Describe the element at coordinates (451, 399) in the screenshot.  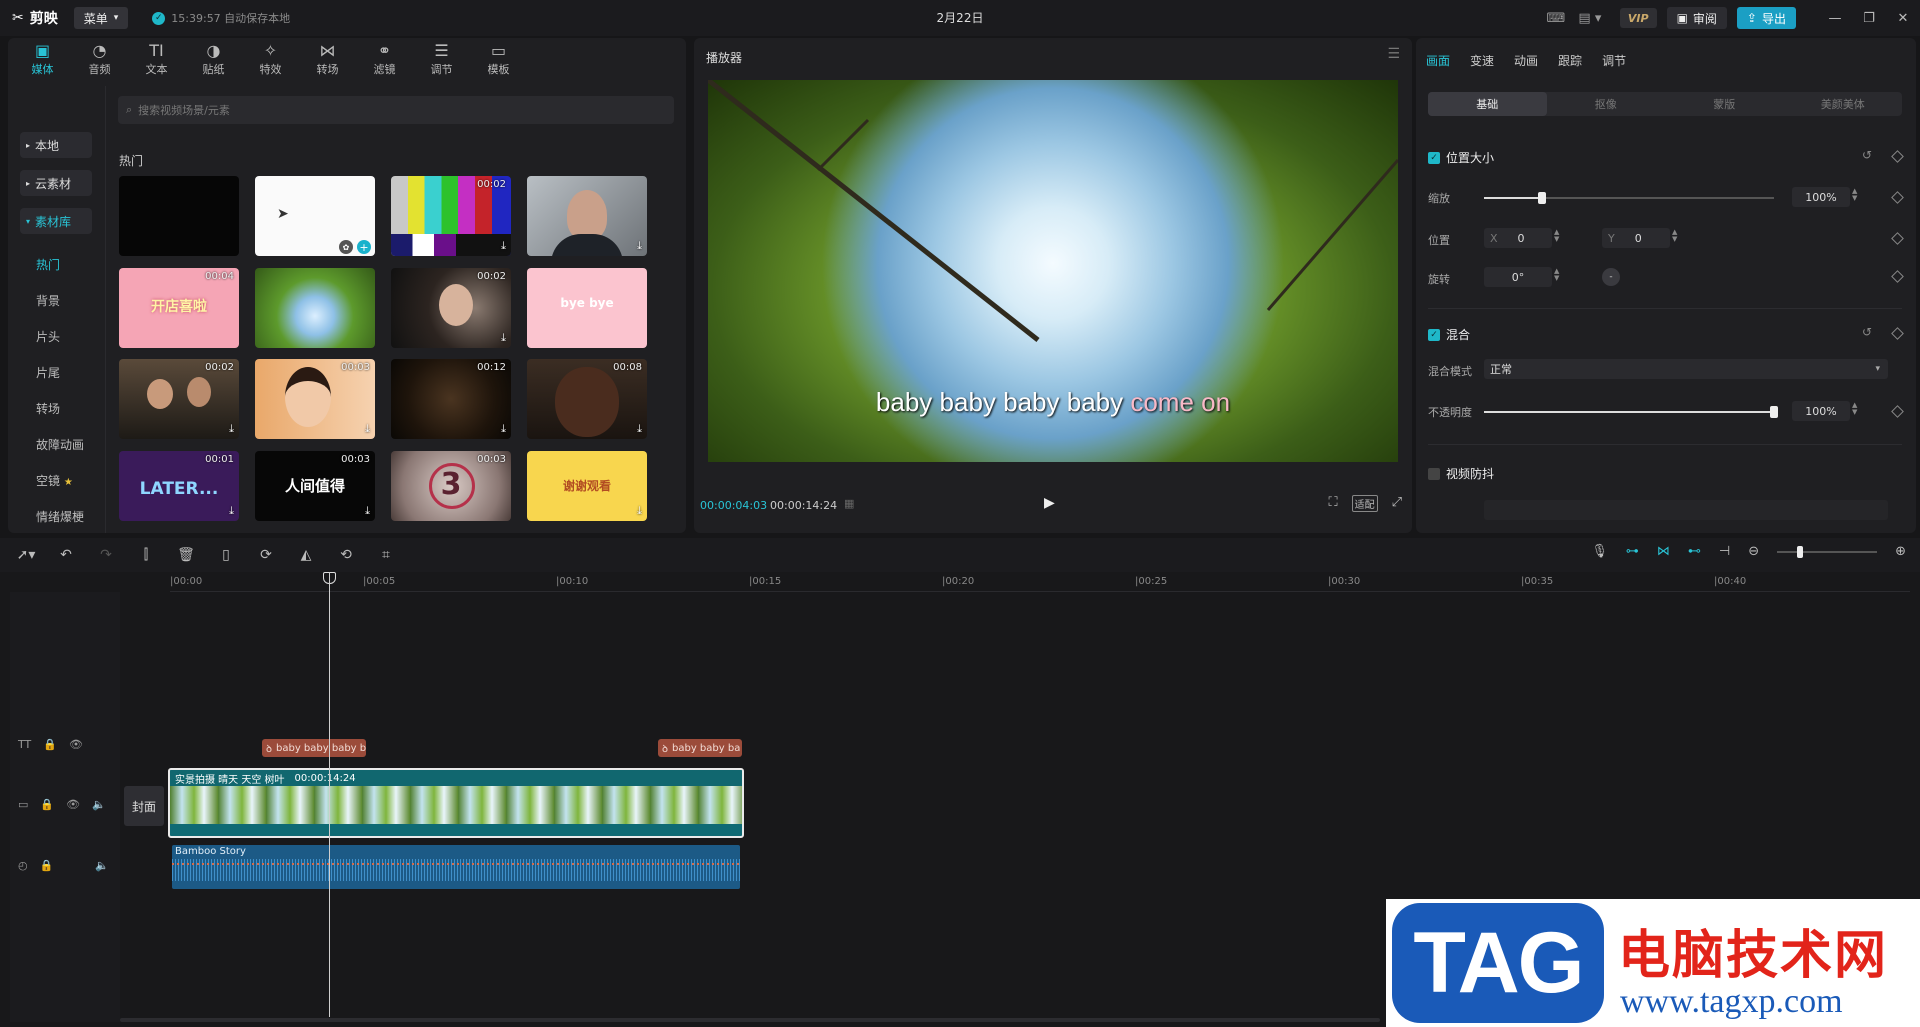
I see `media-thumb: 00:12 ⤓` at that location.